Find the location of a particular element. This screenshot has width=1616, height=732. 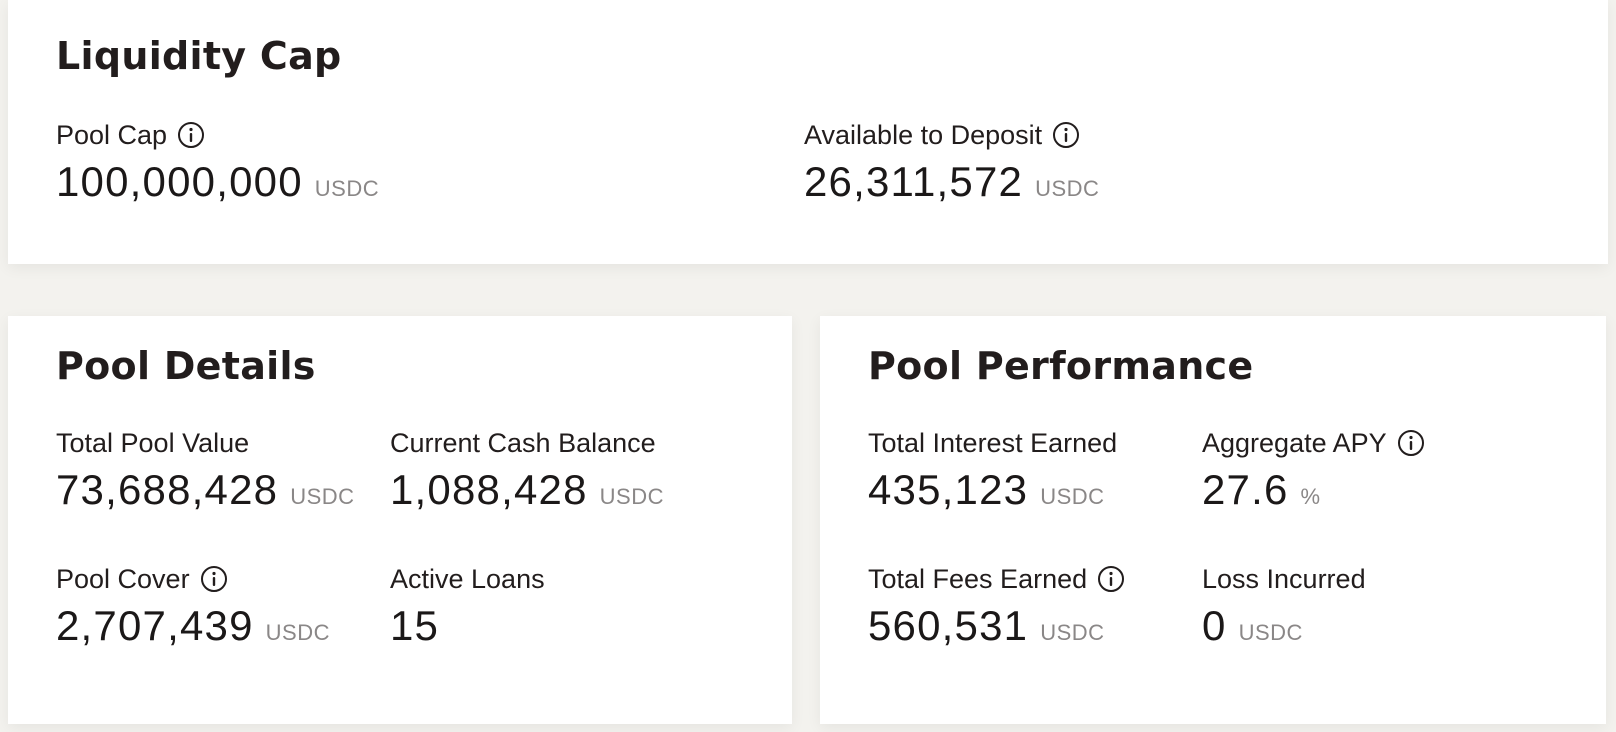

current-cash-balance-unit: USDC is located at coordinates (631, 496).